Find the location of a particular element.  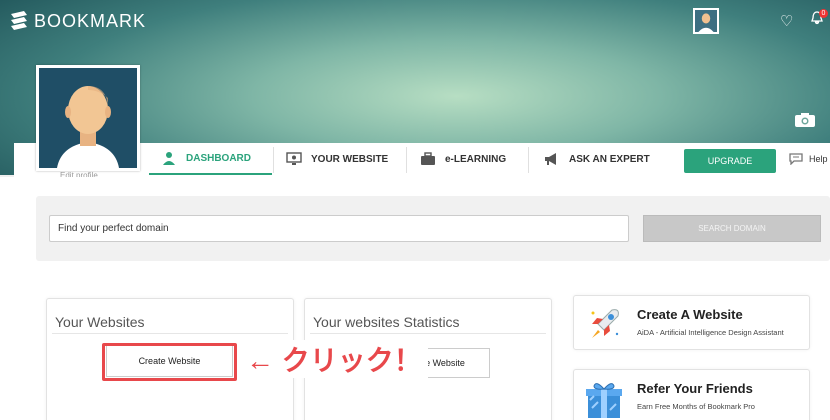

tab-e-learning: e-LEARNING is located at coordinates (474, 159).